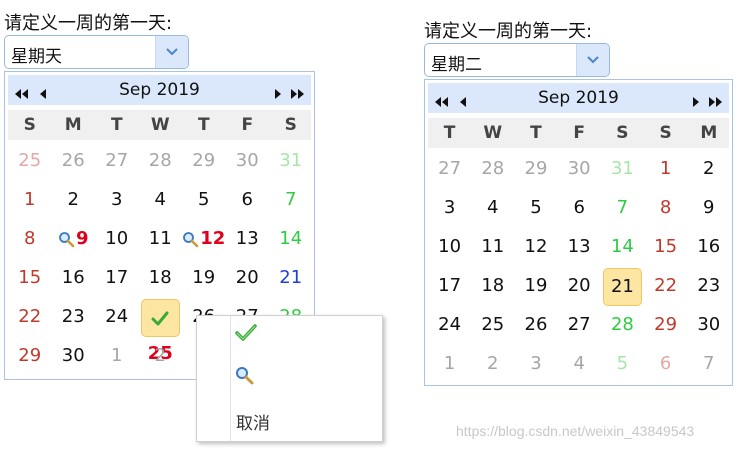 This screenshot has width=738, height=451. I want to click on day-number: 7, so click(622, 207).